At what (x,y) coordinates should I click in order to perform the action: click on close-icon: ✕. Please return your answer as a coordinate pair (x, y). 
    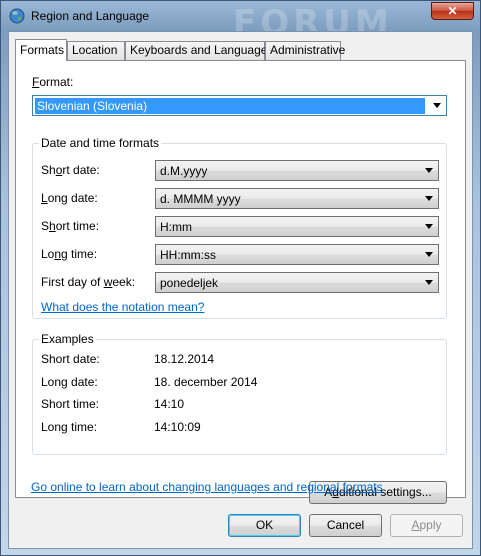
    Looking at the image, I should click on (452, 11).